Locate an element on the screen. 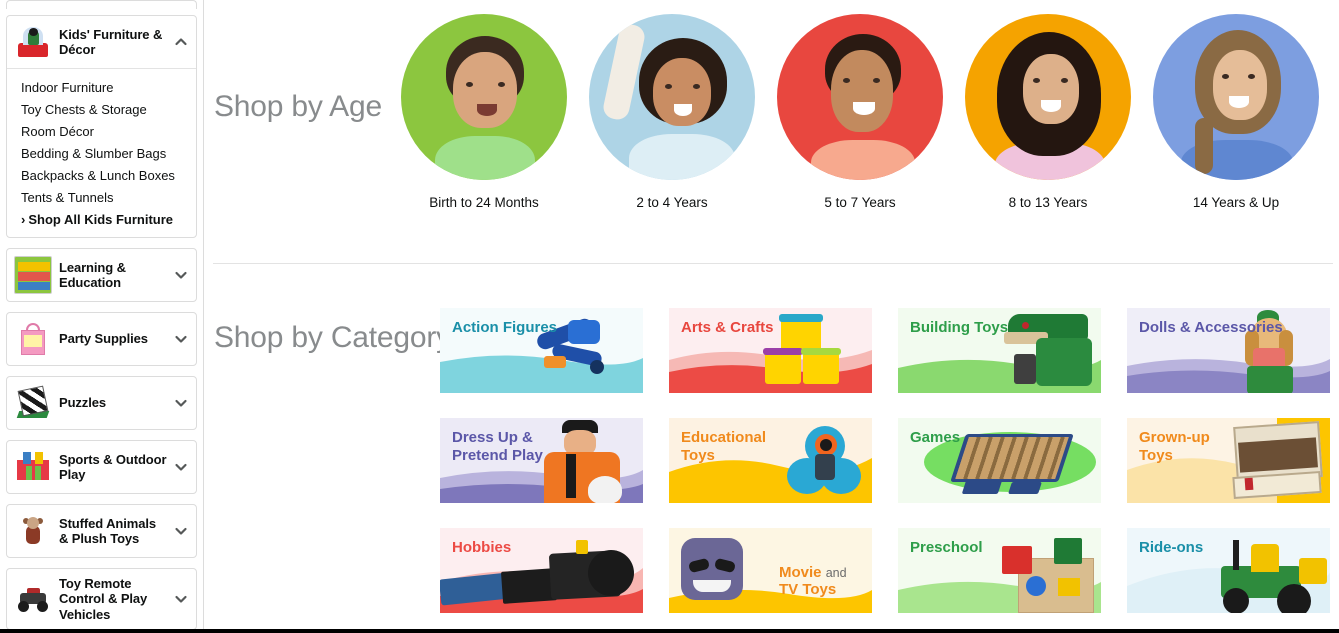 The width and height of the screenshot is (1339, 633). plush-thumb is located at coordinates (33, 531).